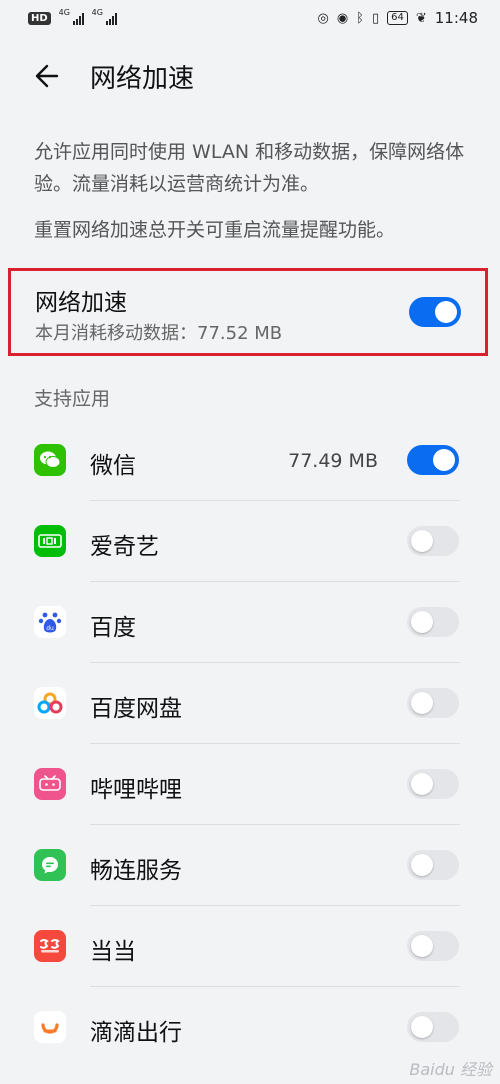 This screenshot has height=1084, width=500. What do you see at coordinates (142, 78) in the screenshot?
I see `page-title: 网络加速` at bounding box center [142, 78].